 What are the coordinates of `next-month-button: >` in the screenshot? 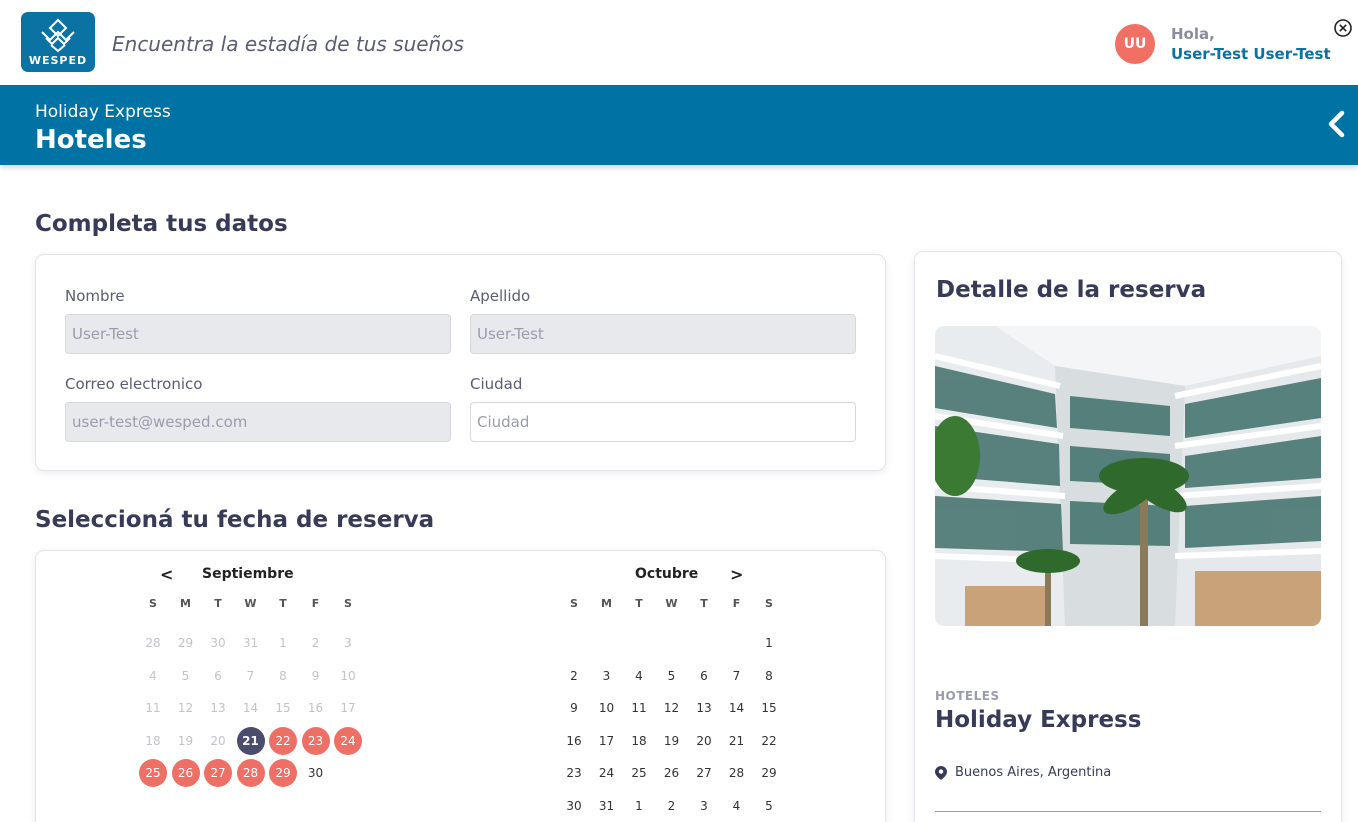 It's located at (736, 574).